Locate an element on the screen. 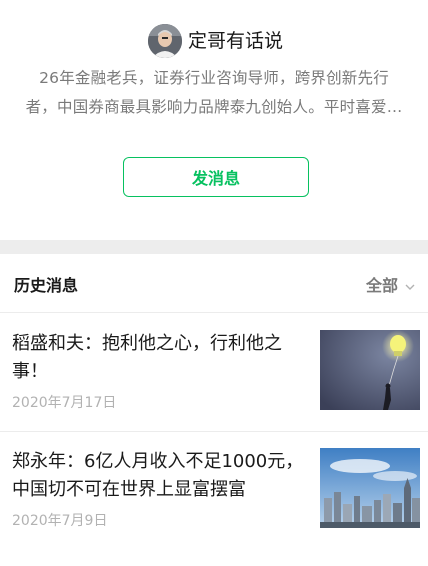 This screenshot has height=566, width=428. article-date: 2020年7月17日 is located at coordinates (64, 403).